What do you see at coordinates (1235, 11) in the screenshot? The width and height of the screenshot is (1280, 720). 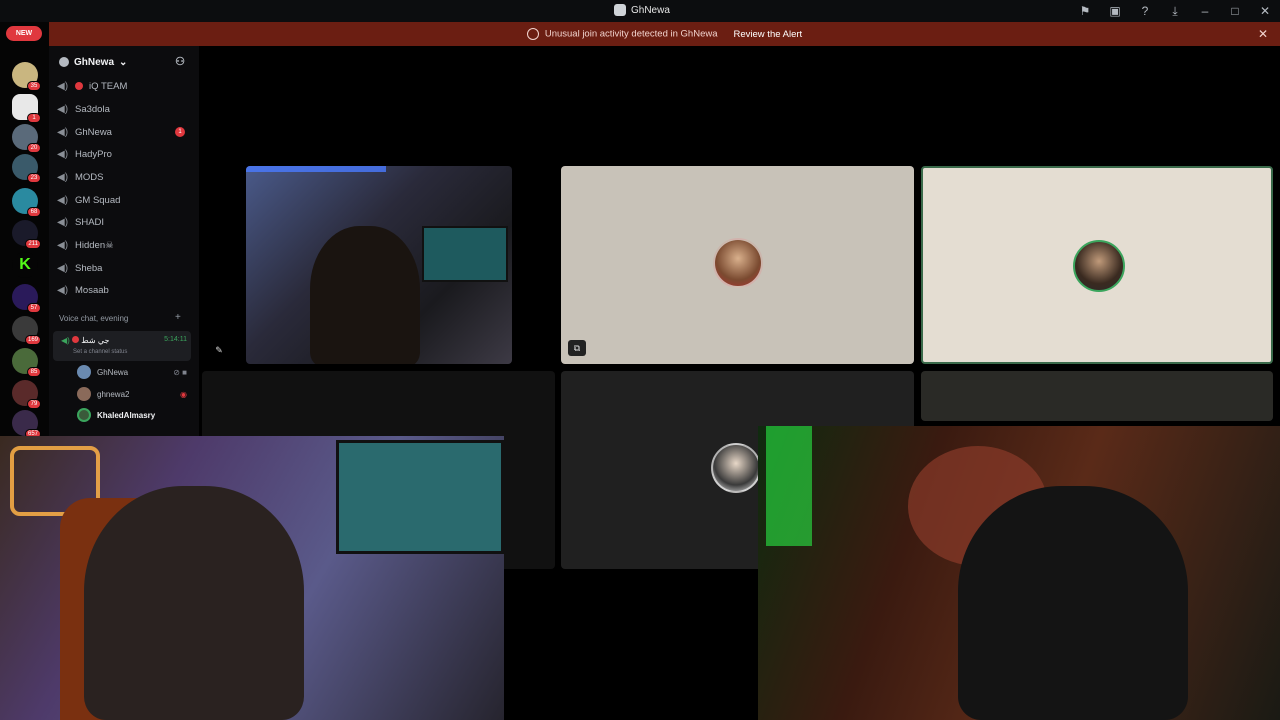 I see `maximize-icon: □` at bounding box center [1235, 11].